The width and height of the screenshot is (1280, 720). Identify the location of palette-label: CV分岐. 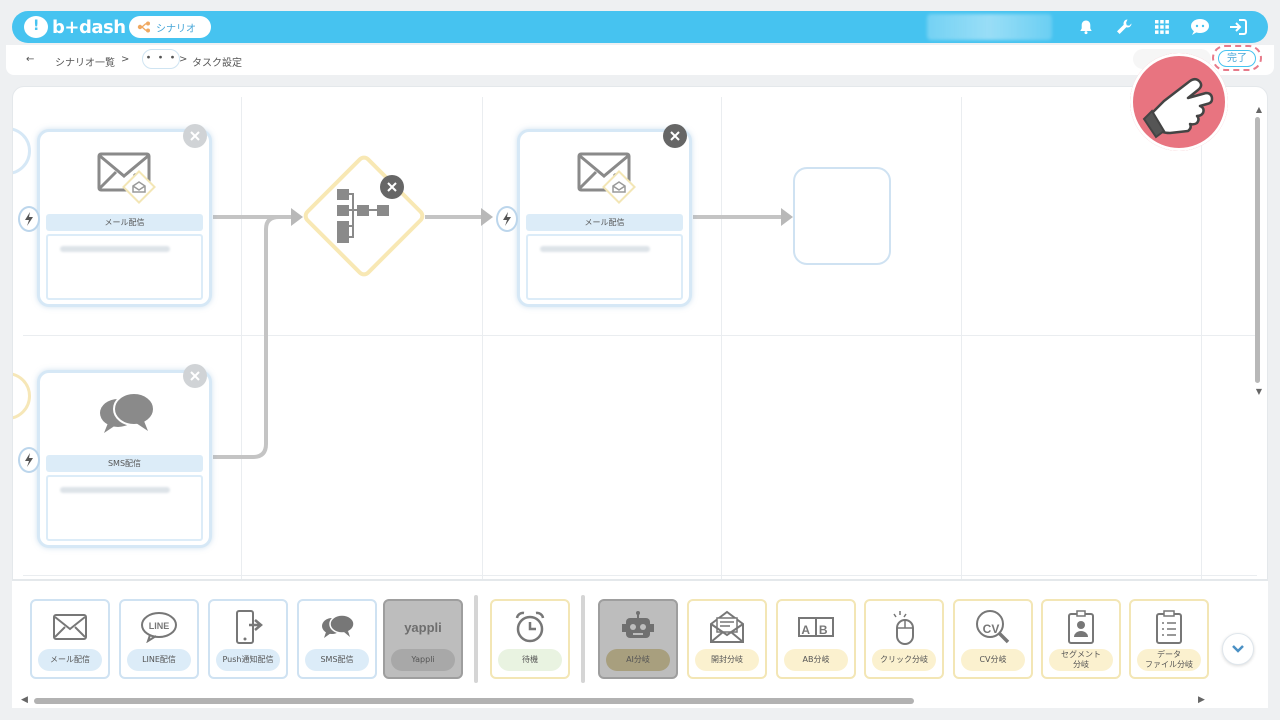
(993, 660).